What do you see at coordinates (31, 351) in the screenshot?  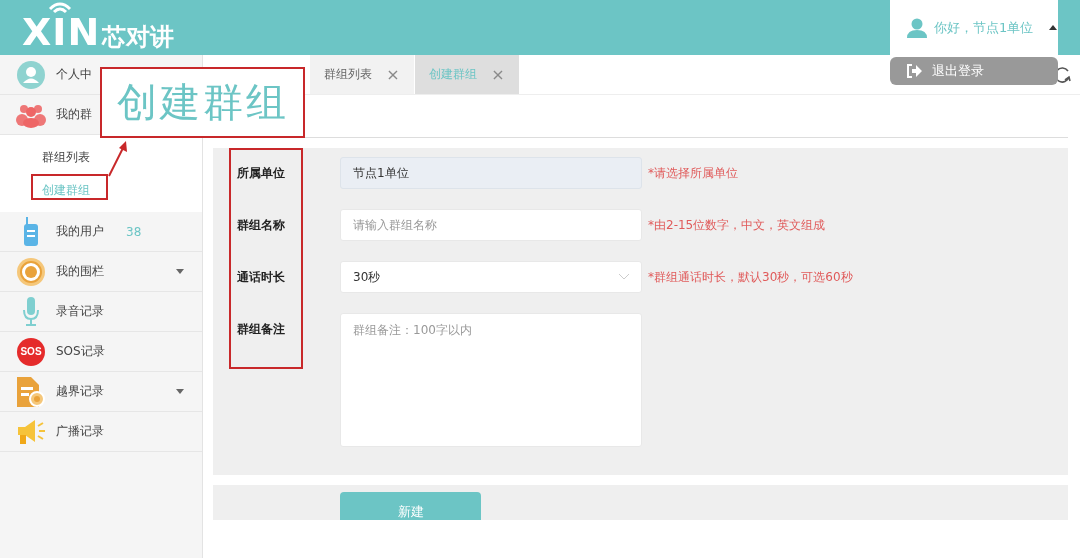 I see `sos-icon: SOS` at bounding box center [31, 351].